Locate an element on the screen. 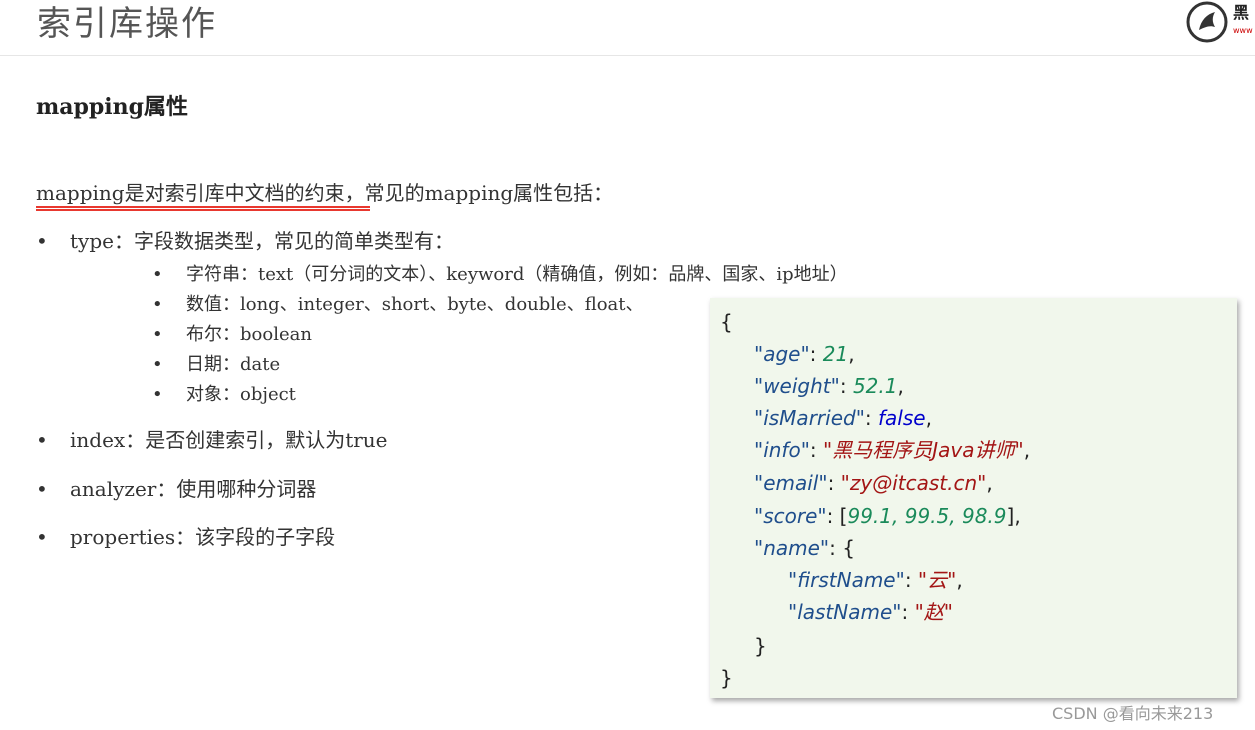 Image resolution: width=1255 pixels, height=730 pixels. code-line: "weight": 52.1, is located at coordinates (829, 386).